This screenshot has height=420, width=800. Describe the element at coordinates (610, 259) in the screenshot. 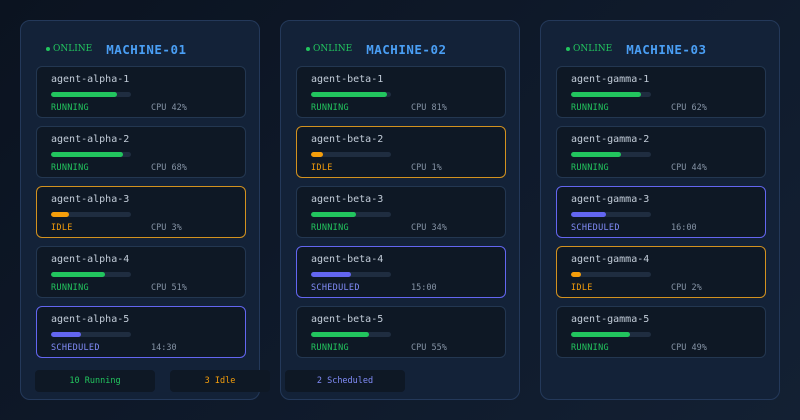

I see `agent-name: agent-gamma-4` at that location.